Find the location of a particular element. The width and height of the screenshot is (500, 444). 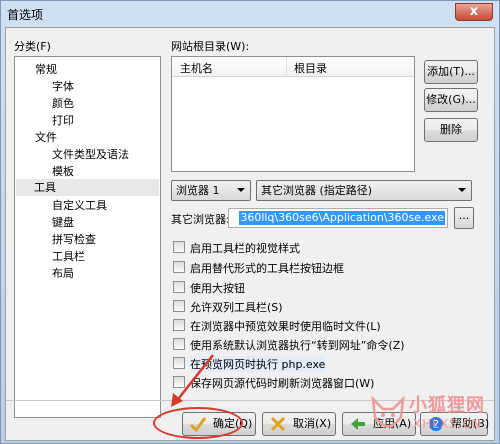

tree-item-filetypes: 文件类型及语法 is located at coordinates (90, 154).